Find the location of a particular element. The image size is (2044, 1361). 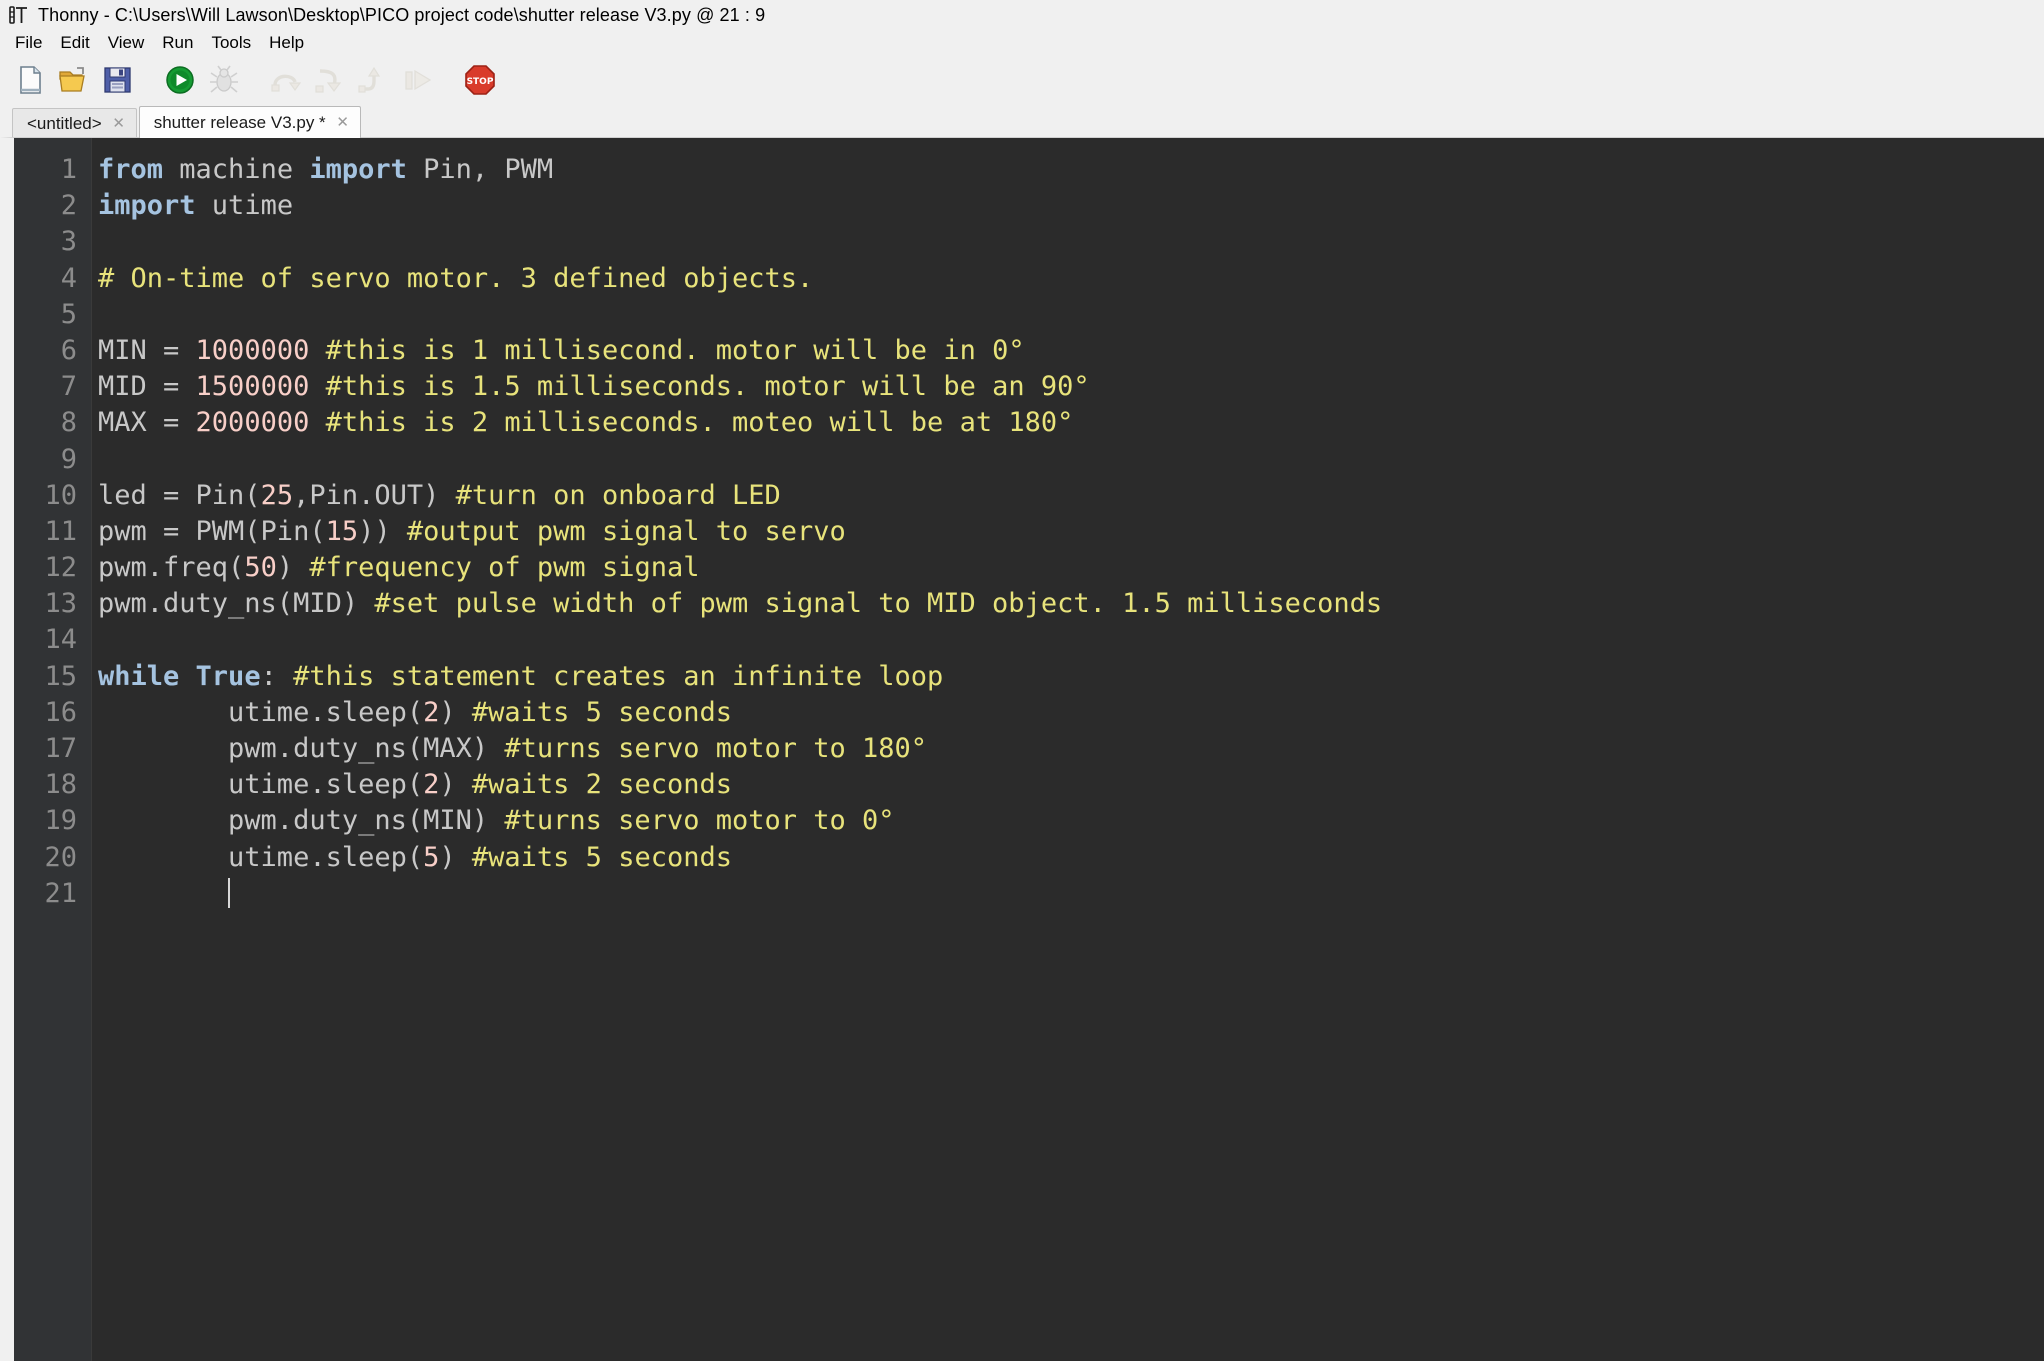

line-number: 6 is located at coordinates (68, 350).